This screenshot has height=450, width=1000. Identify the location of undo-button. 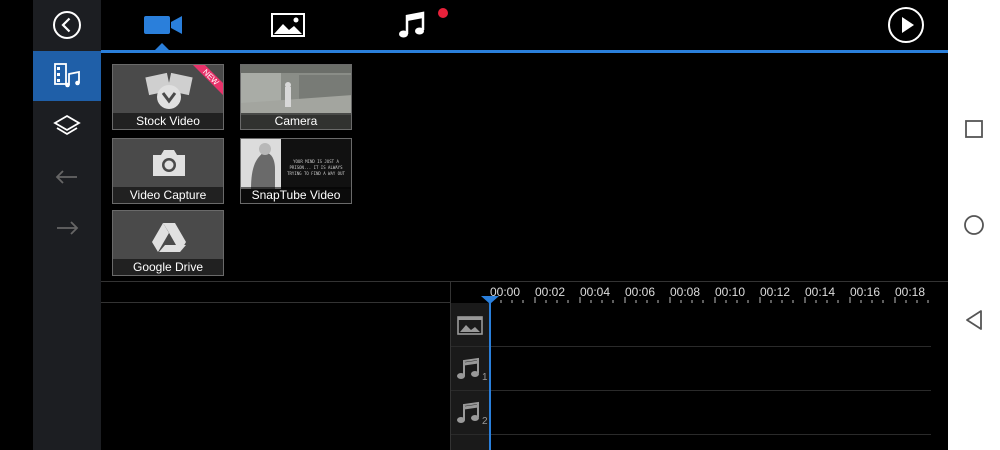
(67, 178).